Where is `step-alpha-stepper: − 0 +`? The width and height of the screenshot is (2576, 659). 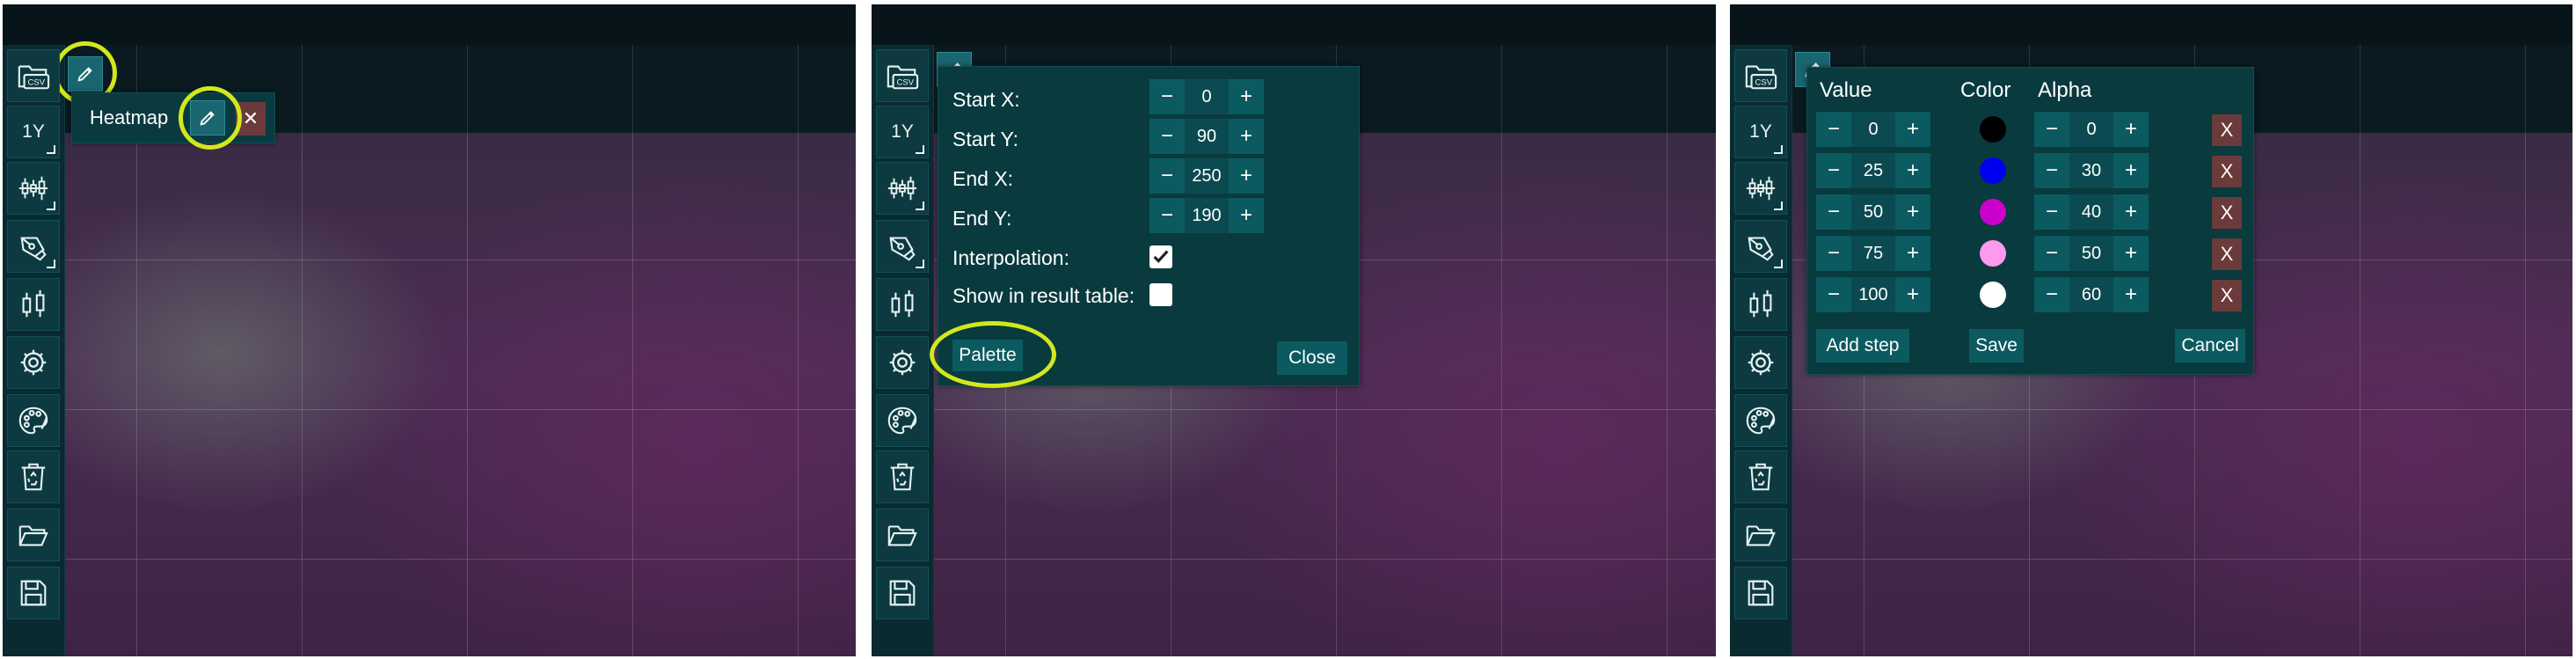
step-alpha-stepper: − 0 + is located at coordinates (2091, 130).